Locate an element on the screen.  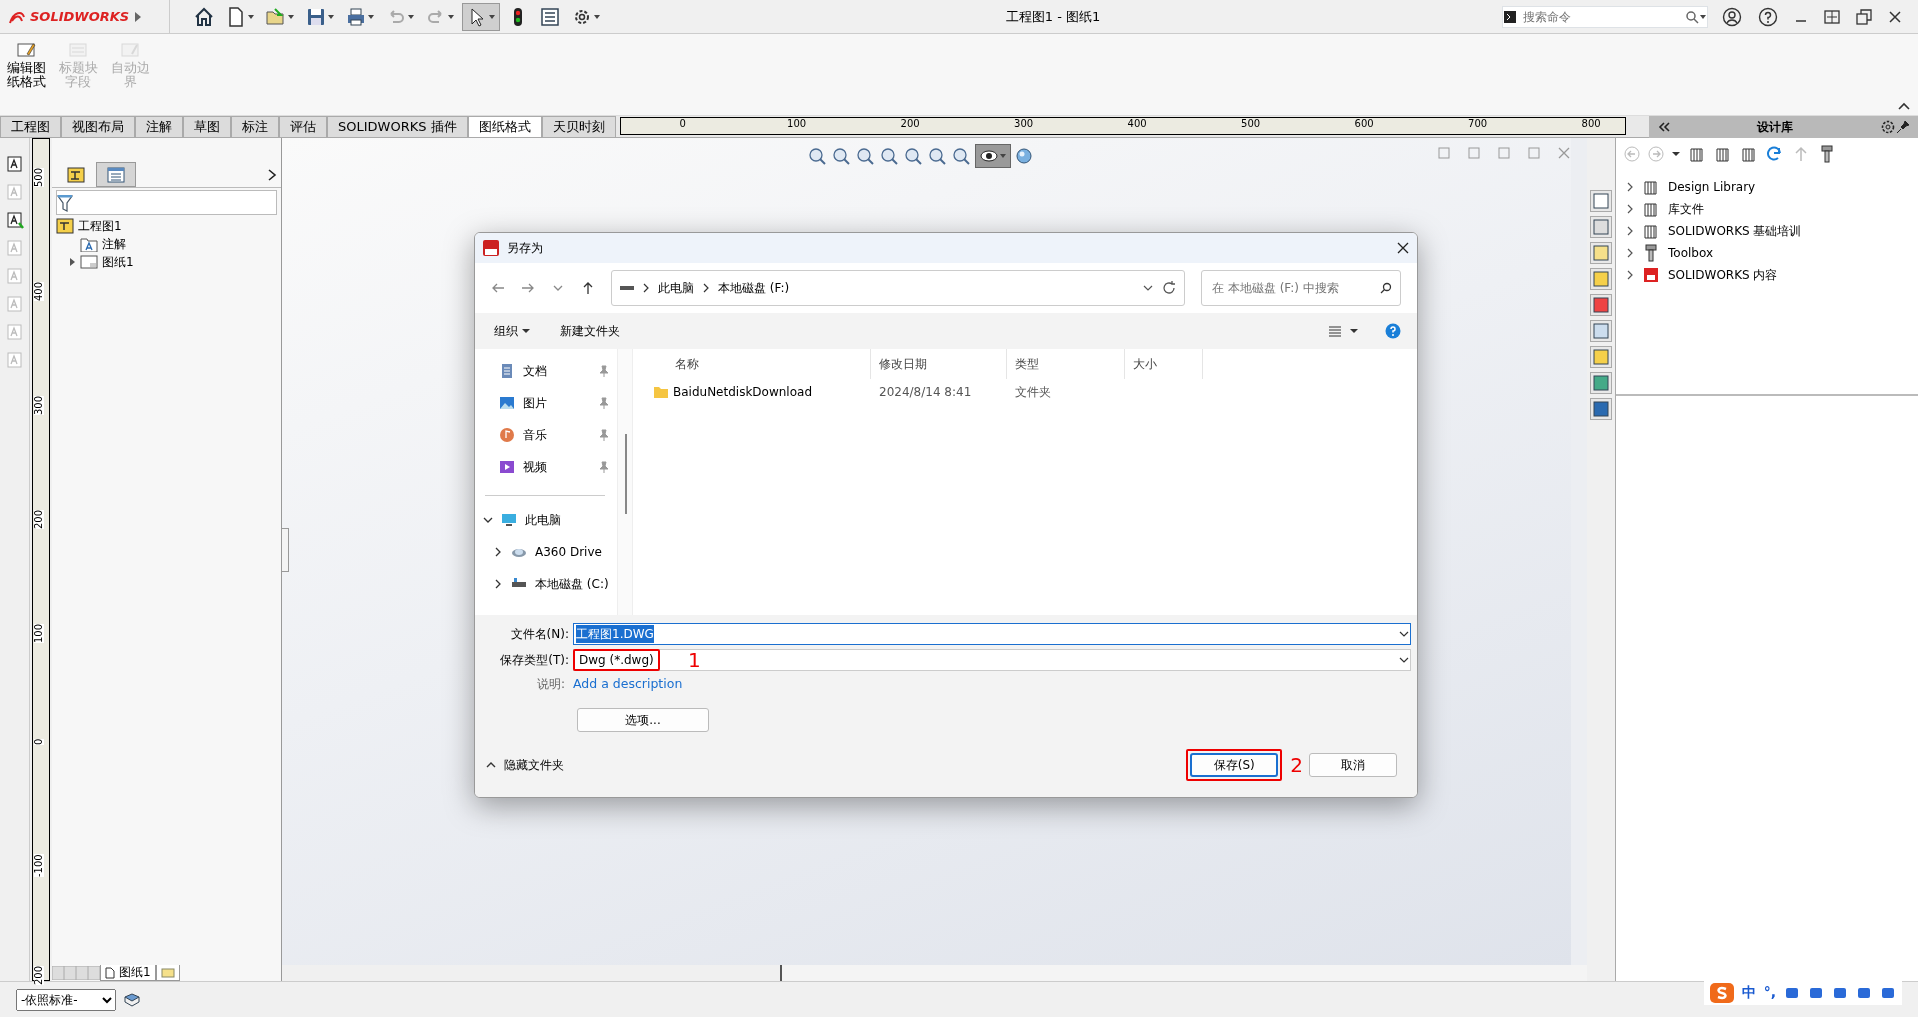
add-sheet-icon is located at coordinates (167, 972).